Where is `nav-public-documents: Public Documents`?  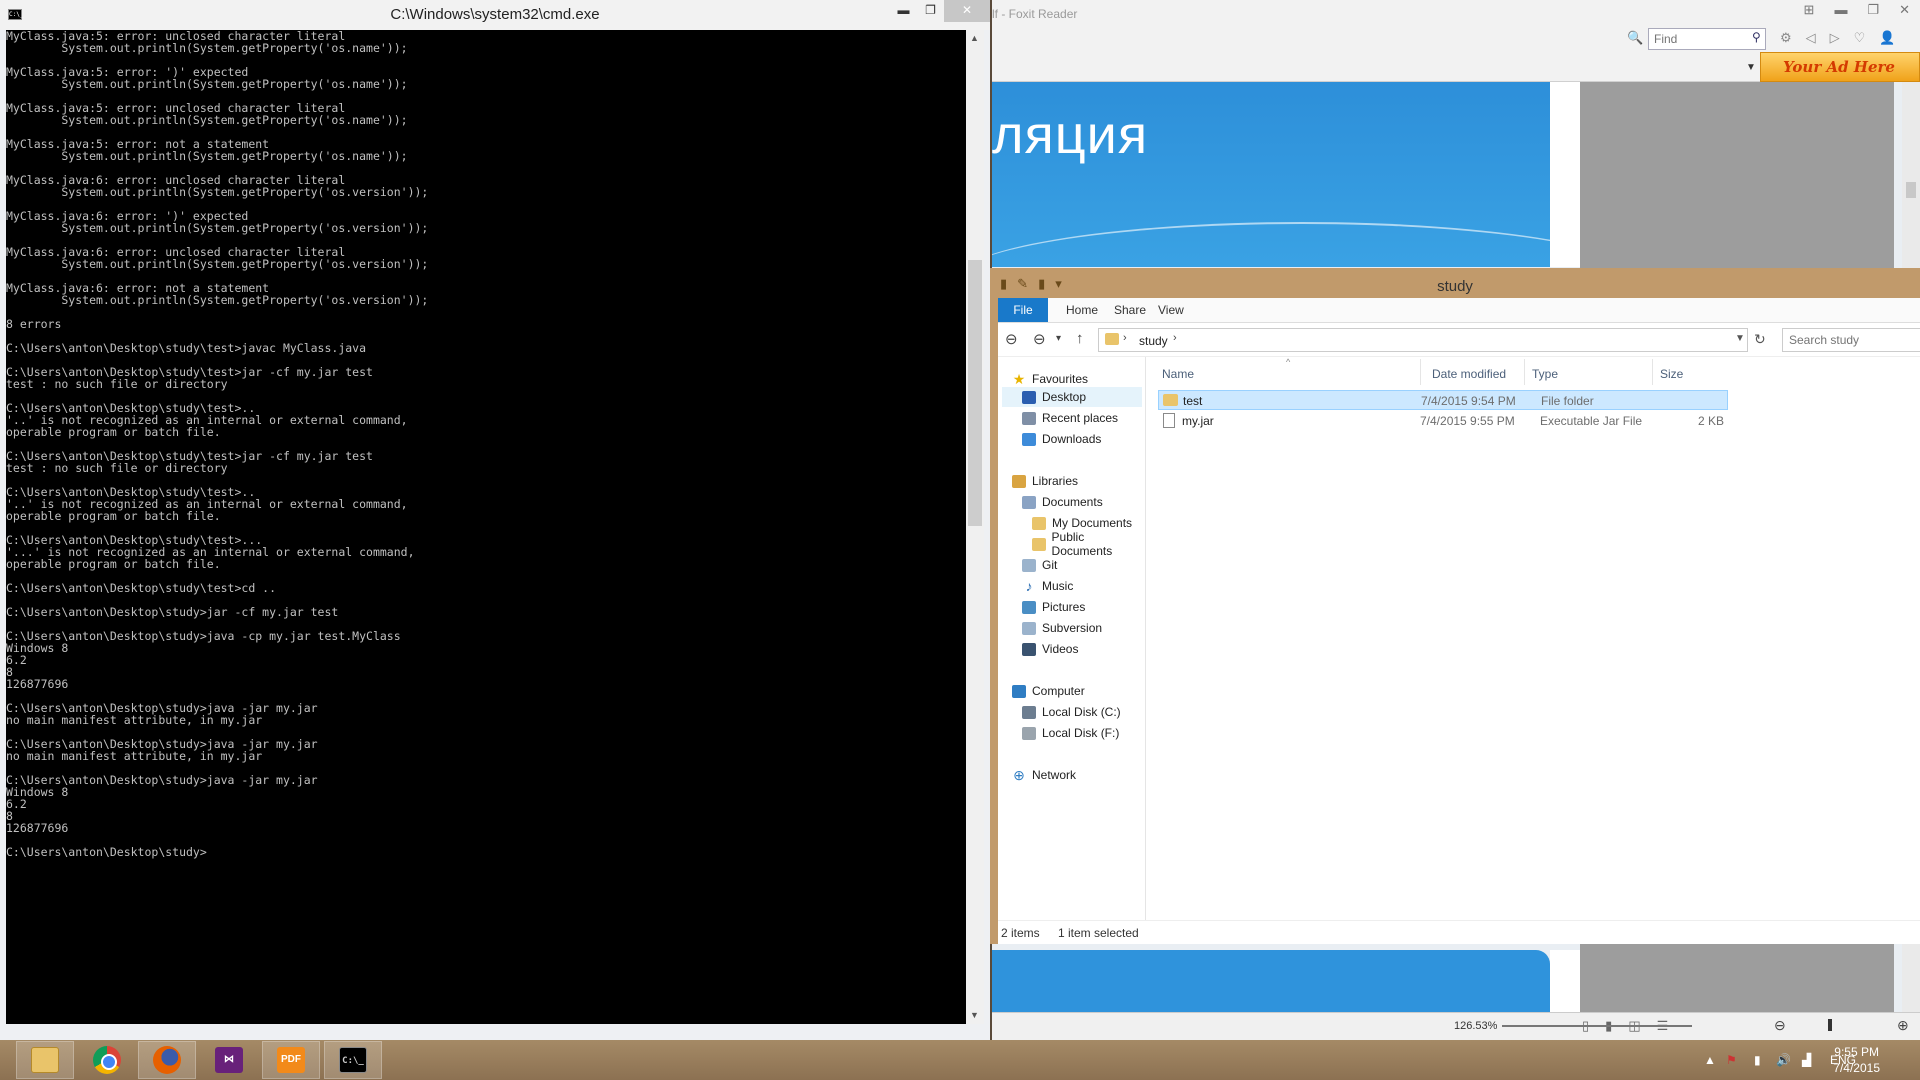 nav-public-documents: Public Documents is located at coordinates (1088, 544).